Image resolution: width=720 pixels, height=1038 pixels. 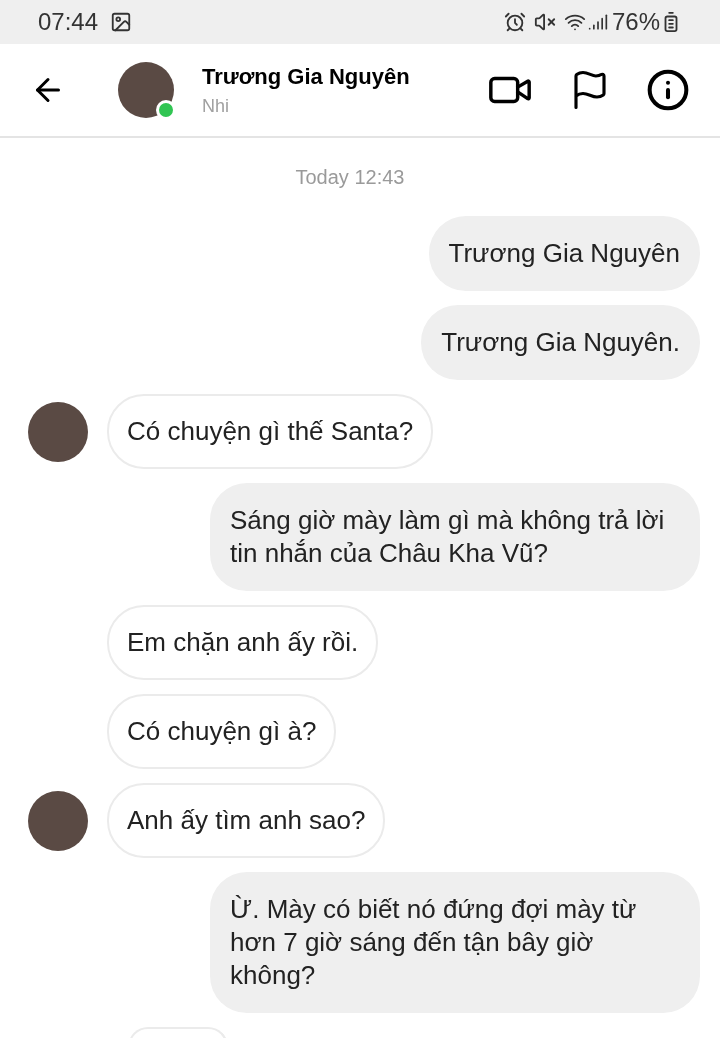 What do you see at coordinates (544, 22) in the screenshot?
I see `mute-icon` at bounding box center [544, 22].